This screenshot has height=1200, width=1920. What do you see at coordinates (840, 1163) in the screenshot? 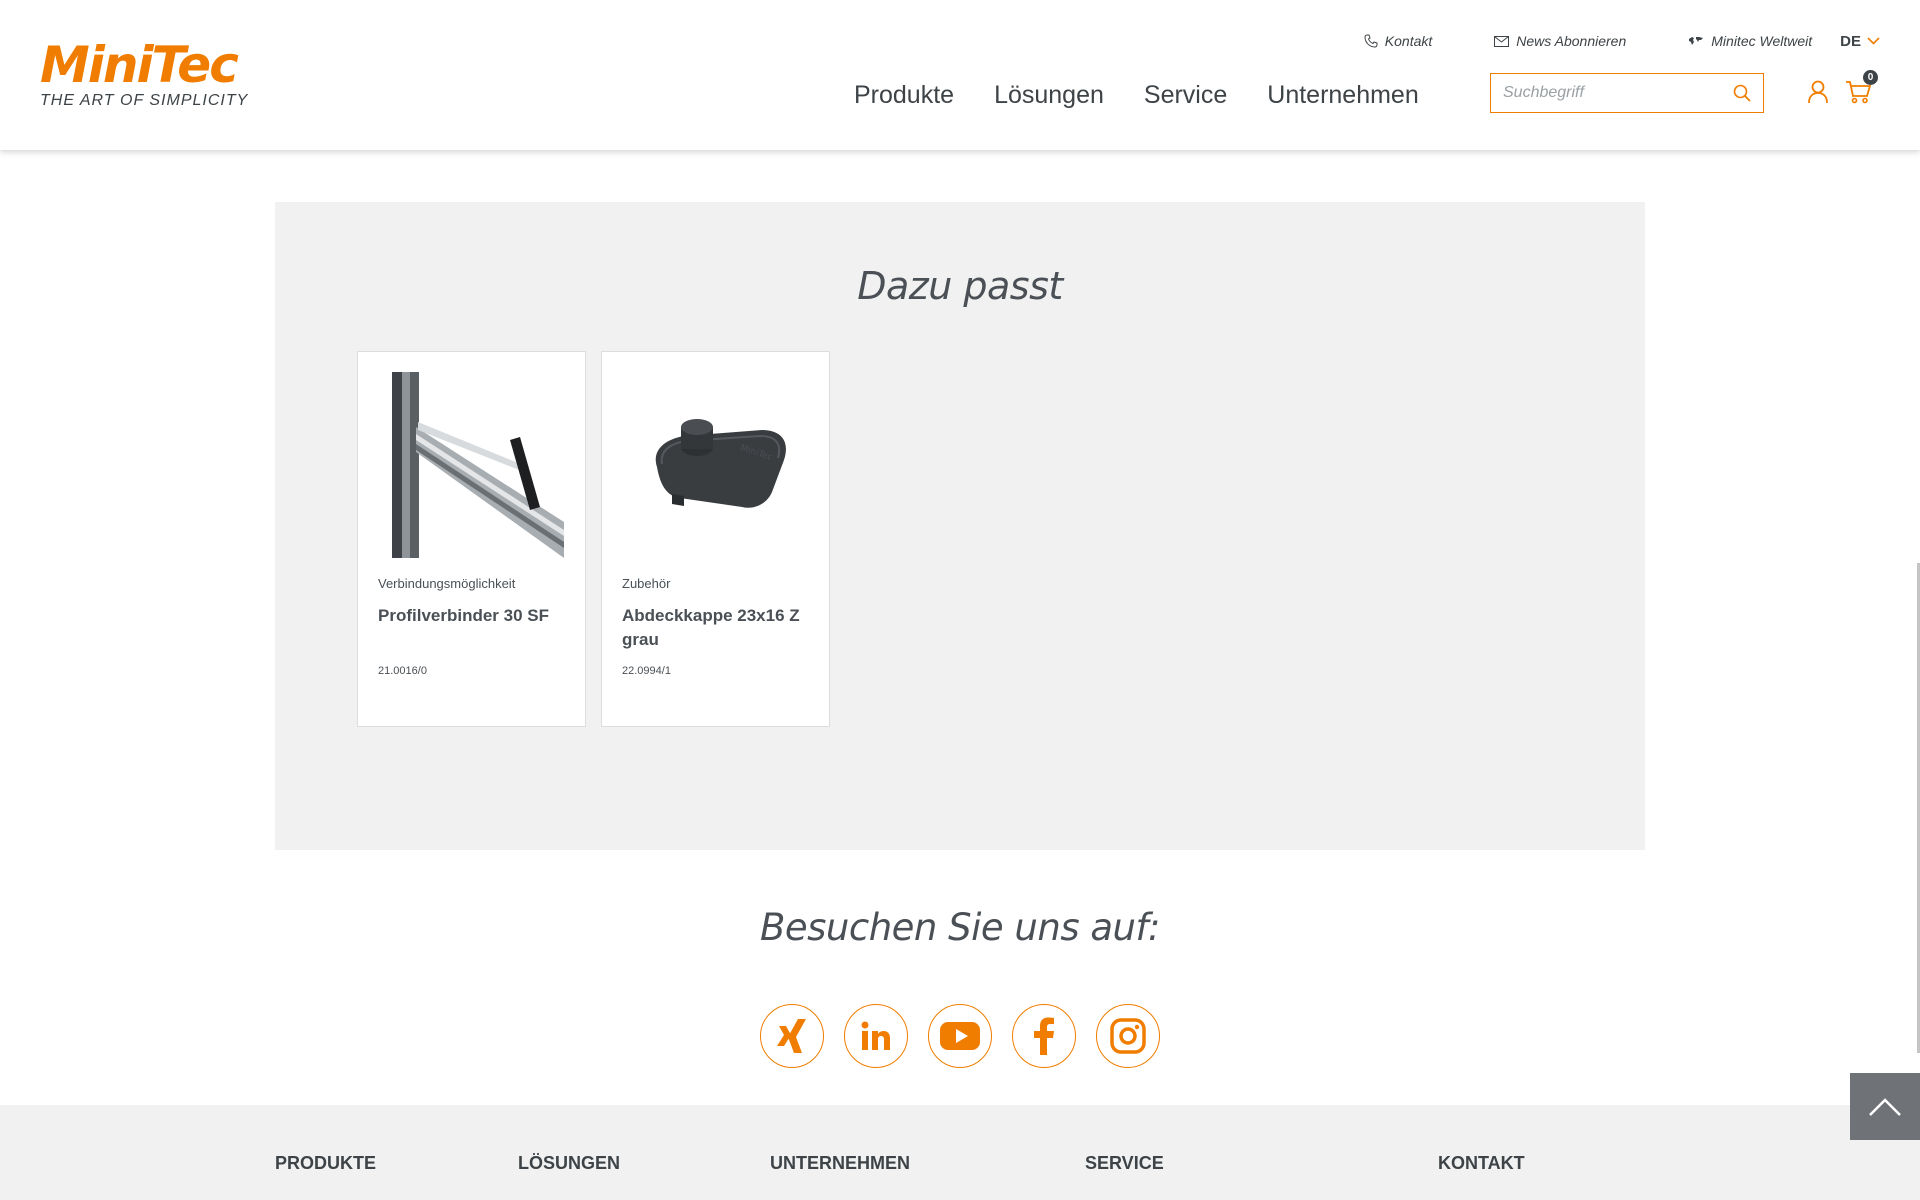
I see `footer-heading-unternehmen: UNTERNEHMEN` at bounding box center [840, 1163].